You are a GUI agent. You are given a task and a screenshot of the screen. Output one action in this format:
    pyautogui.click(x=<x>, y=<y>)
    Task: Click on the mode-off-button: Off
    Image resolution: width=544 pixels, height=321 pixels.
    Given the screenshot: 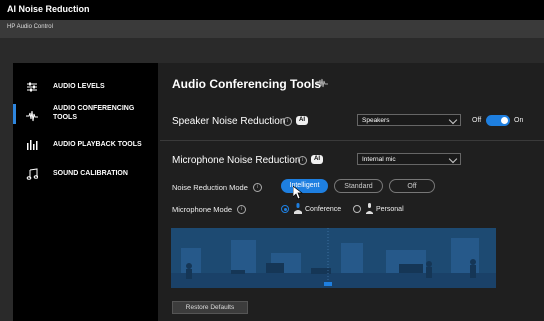 What is the action you would take?
    pyautogui.click(x=412, y=186)
    